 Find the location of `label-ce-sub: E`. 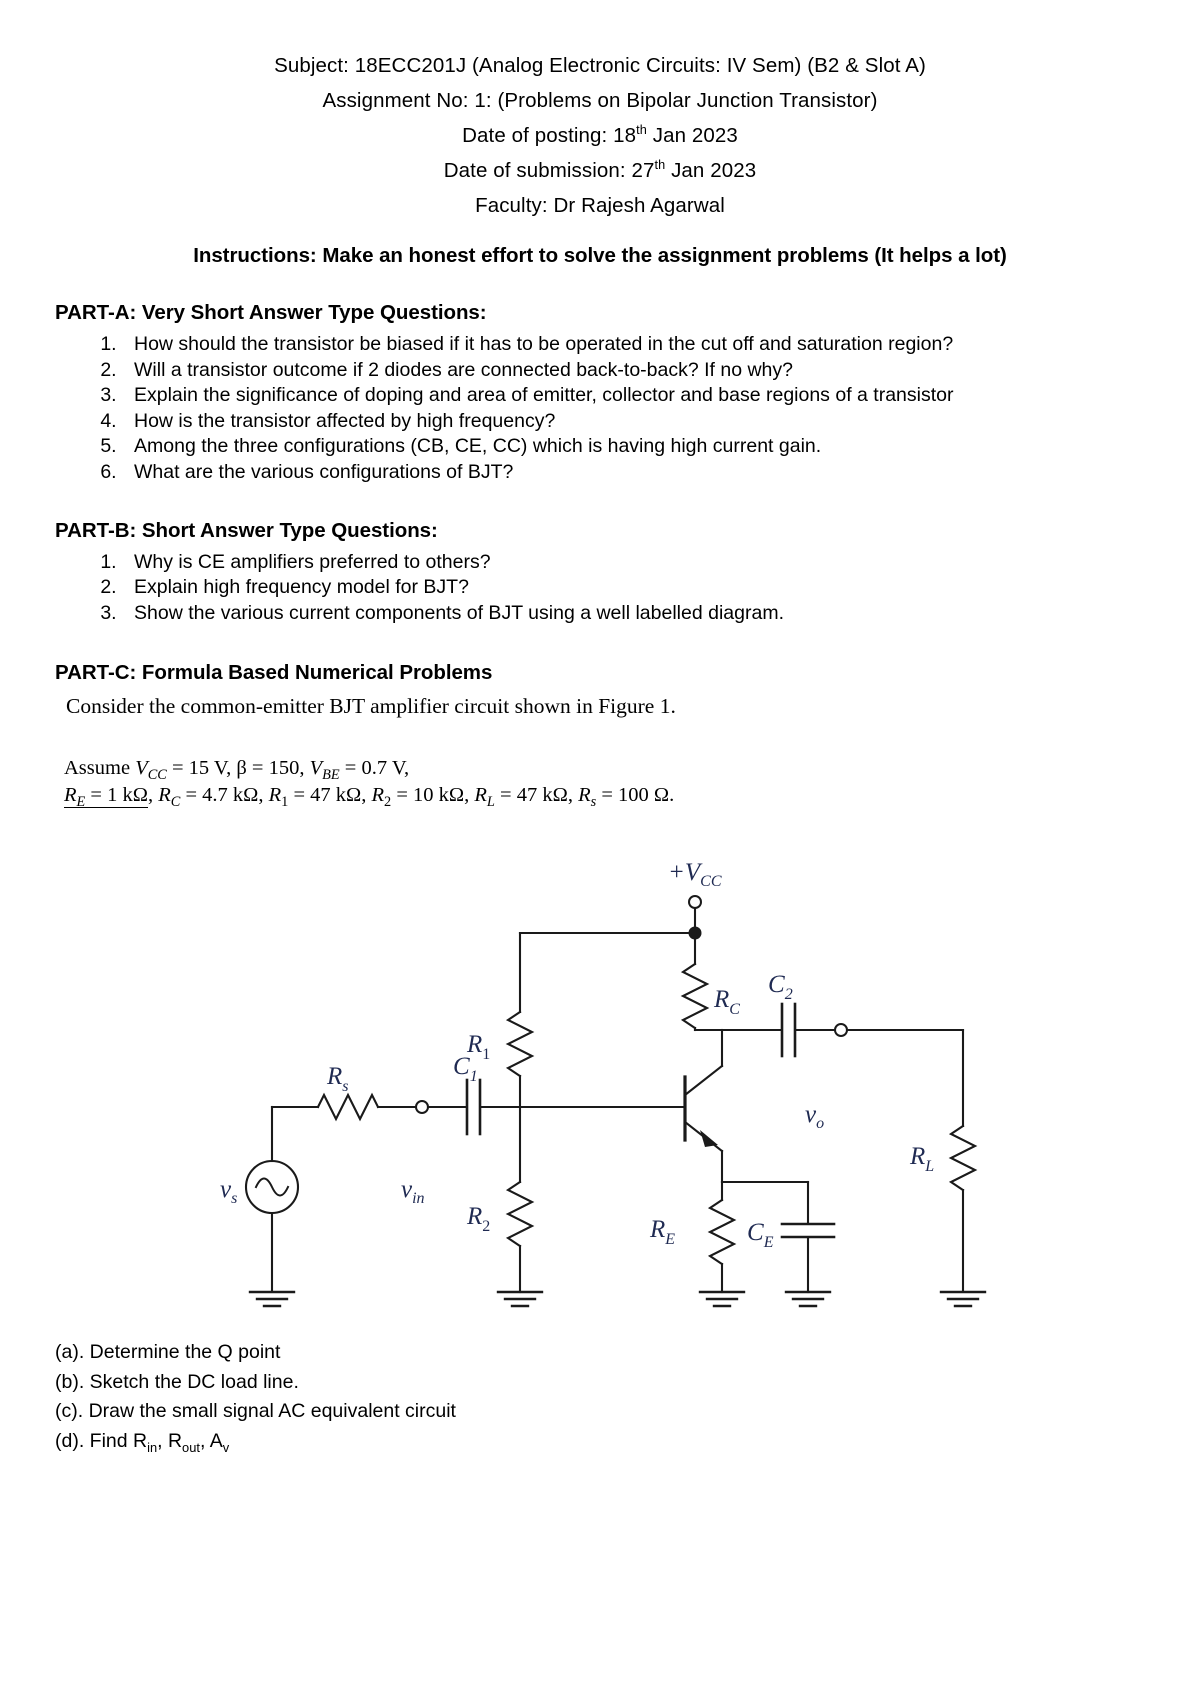

label-ce-sub: E is located at coordinates (768, 1242).